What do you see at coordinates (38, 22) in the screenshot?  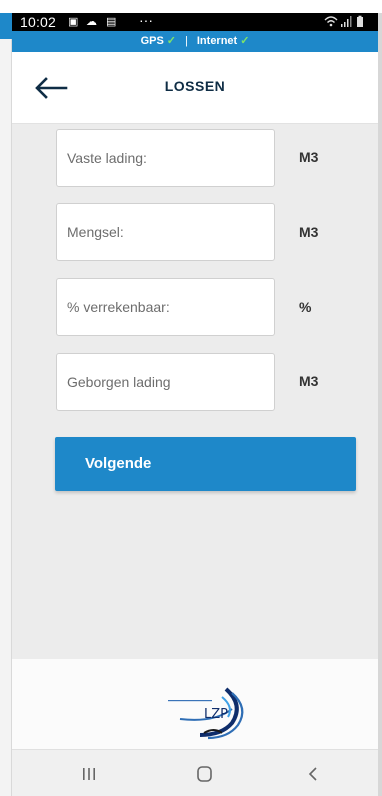 I see `status-time: 10:02` at bounding box center [38, 22].